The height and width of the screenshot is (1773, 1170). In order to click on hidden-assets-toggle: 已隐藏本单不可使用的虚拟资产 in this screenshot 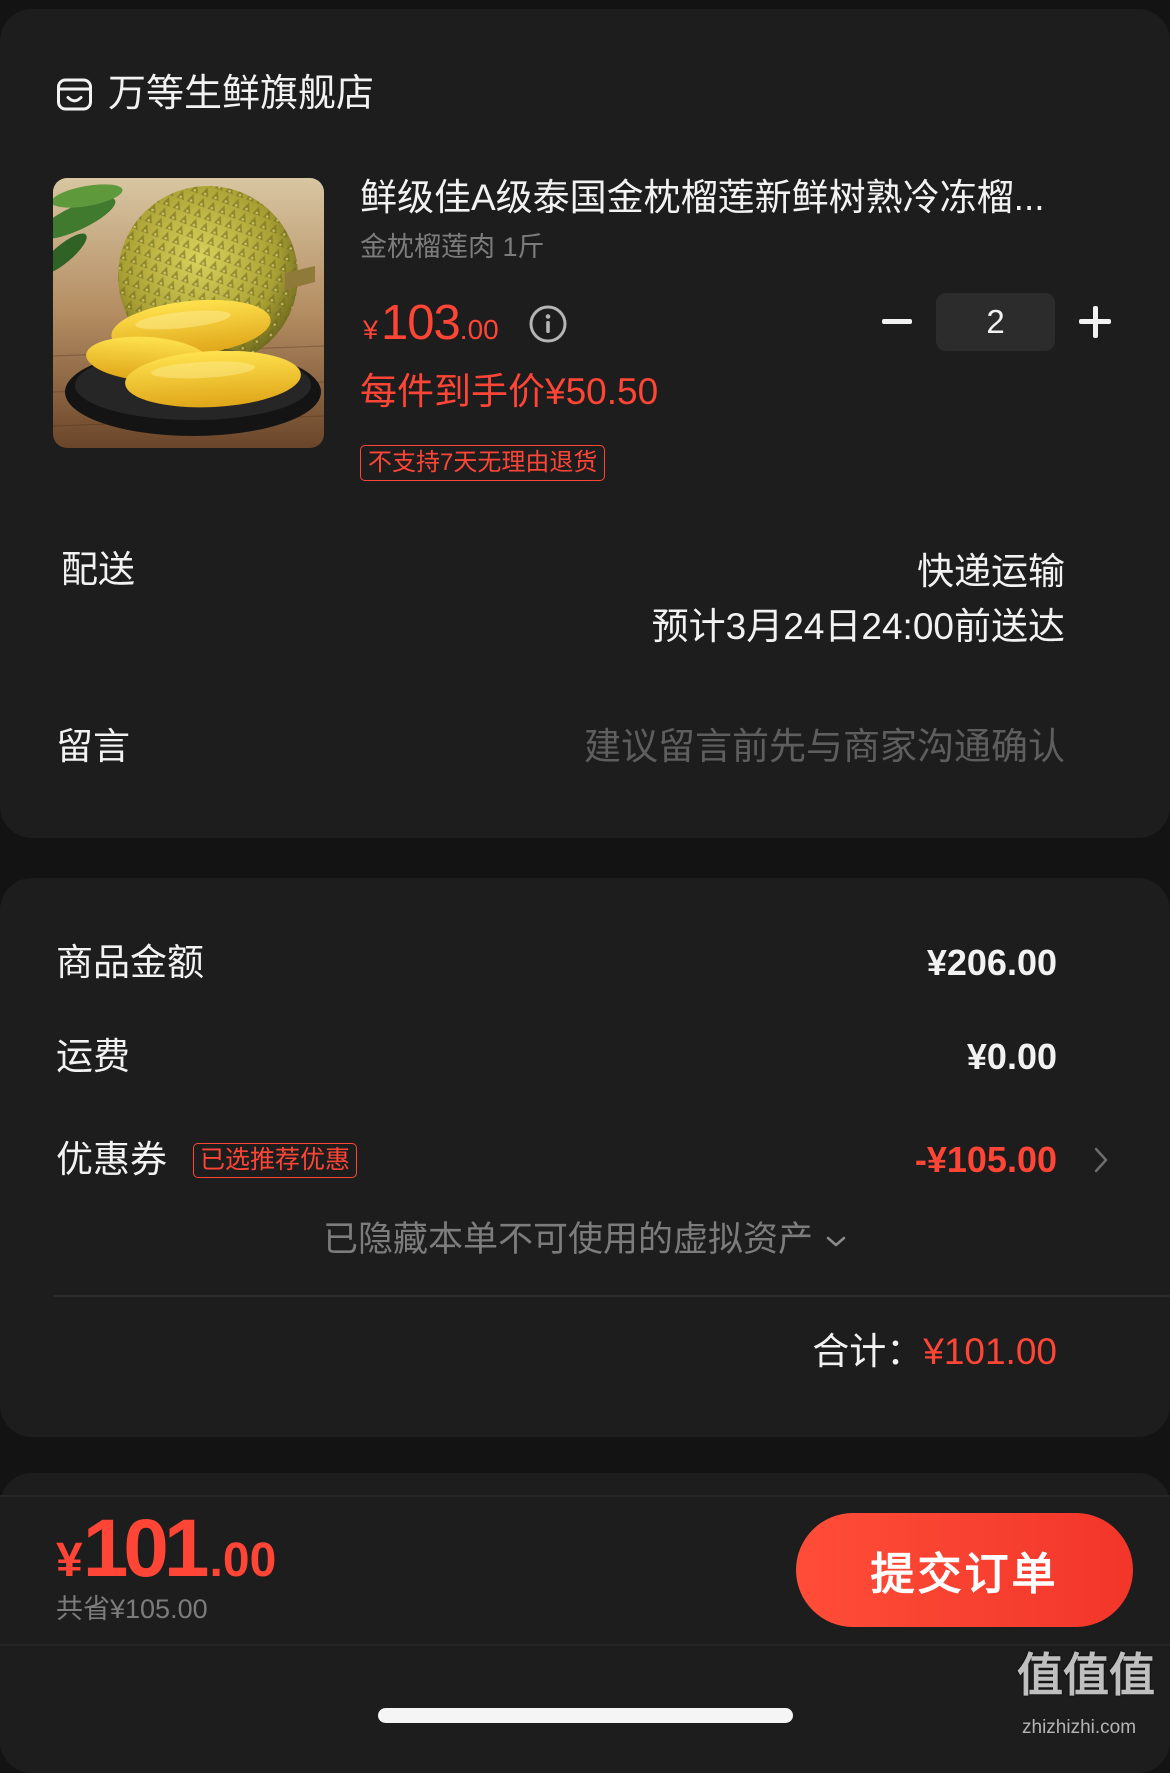, I will do `click(585, 1240)`.